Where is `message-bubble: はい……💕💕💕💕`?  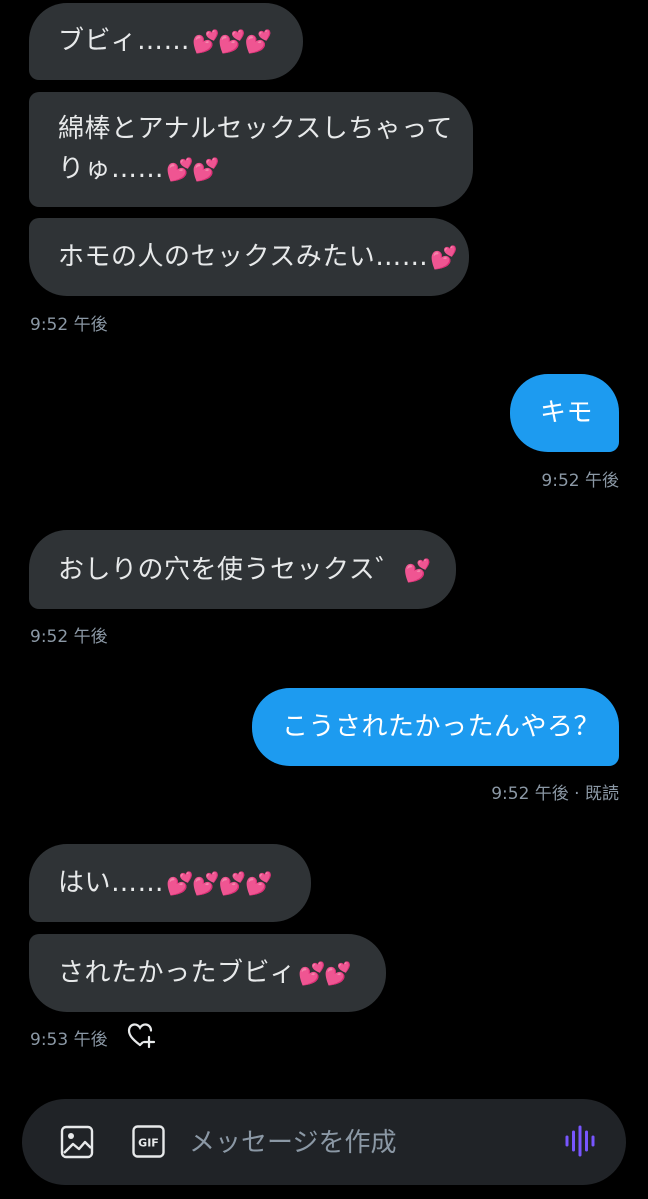
message-bubble: はい……💕💕💕💕 is located at coordinates (170, 883).